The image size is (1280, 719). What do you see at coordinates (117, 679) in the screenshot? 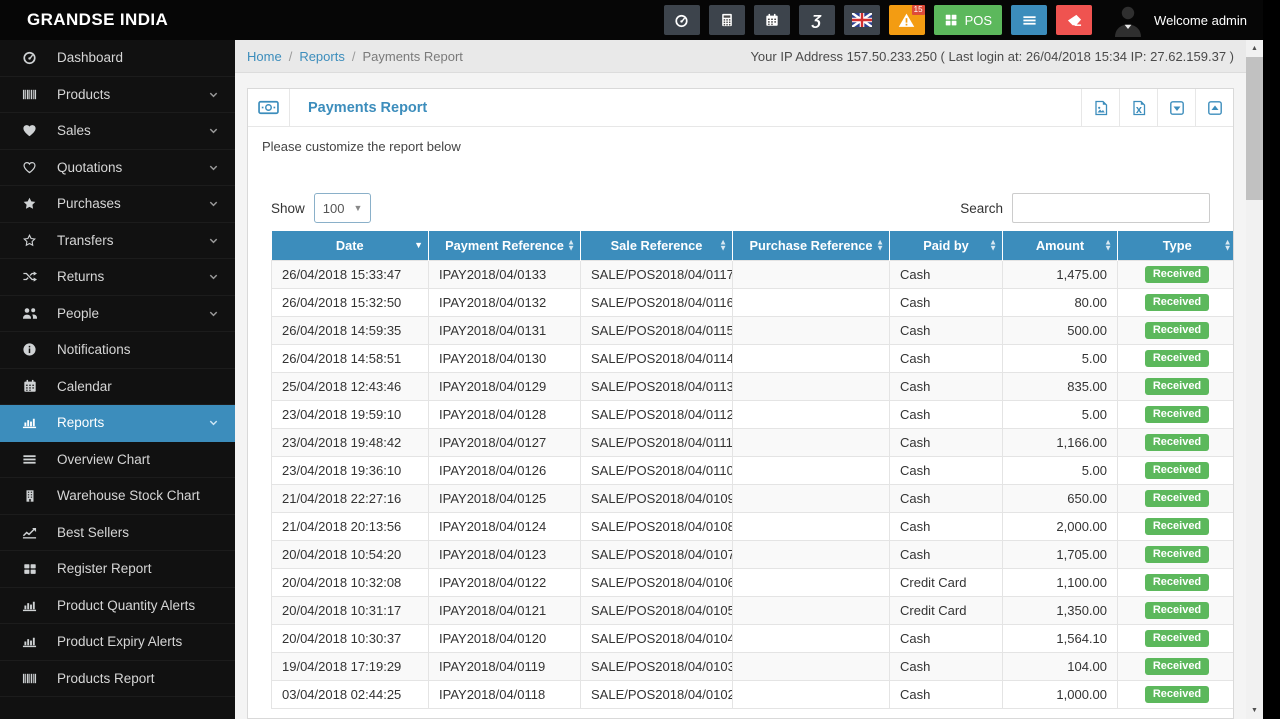
I see `sidebar-item-products-report: Products Report` at bounding box center [117, 679].